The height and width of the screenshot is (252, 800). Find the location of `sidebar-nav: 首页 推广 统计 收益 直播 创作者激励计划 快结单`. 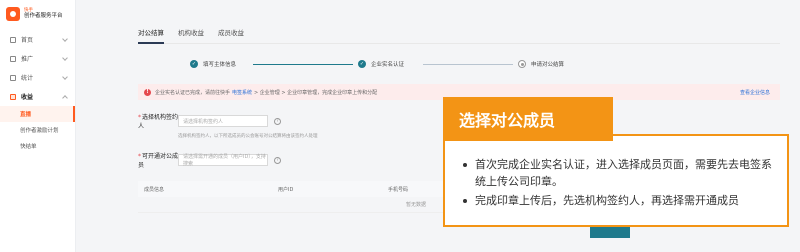

sidebar-nav: 首页 推广 统计 收益 直播 创作者激励计划 快结单 is located at coordinates (37, 92).